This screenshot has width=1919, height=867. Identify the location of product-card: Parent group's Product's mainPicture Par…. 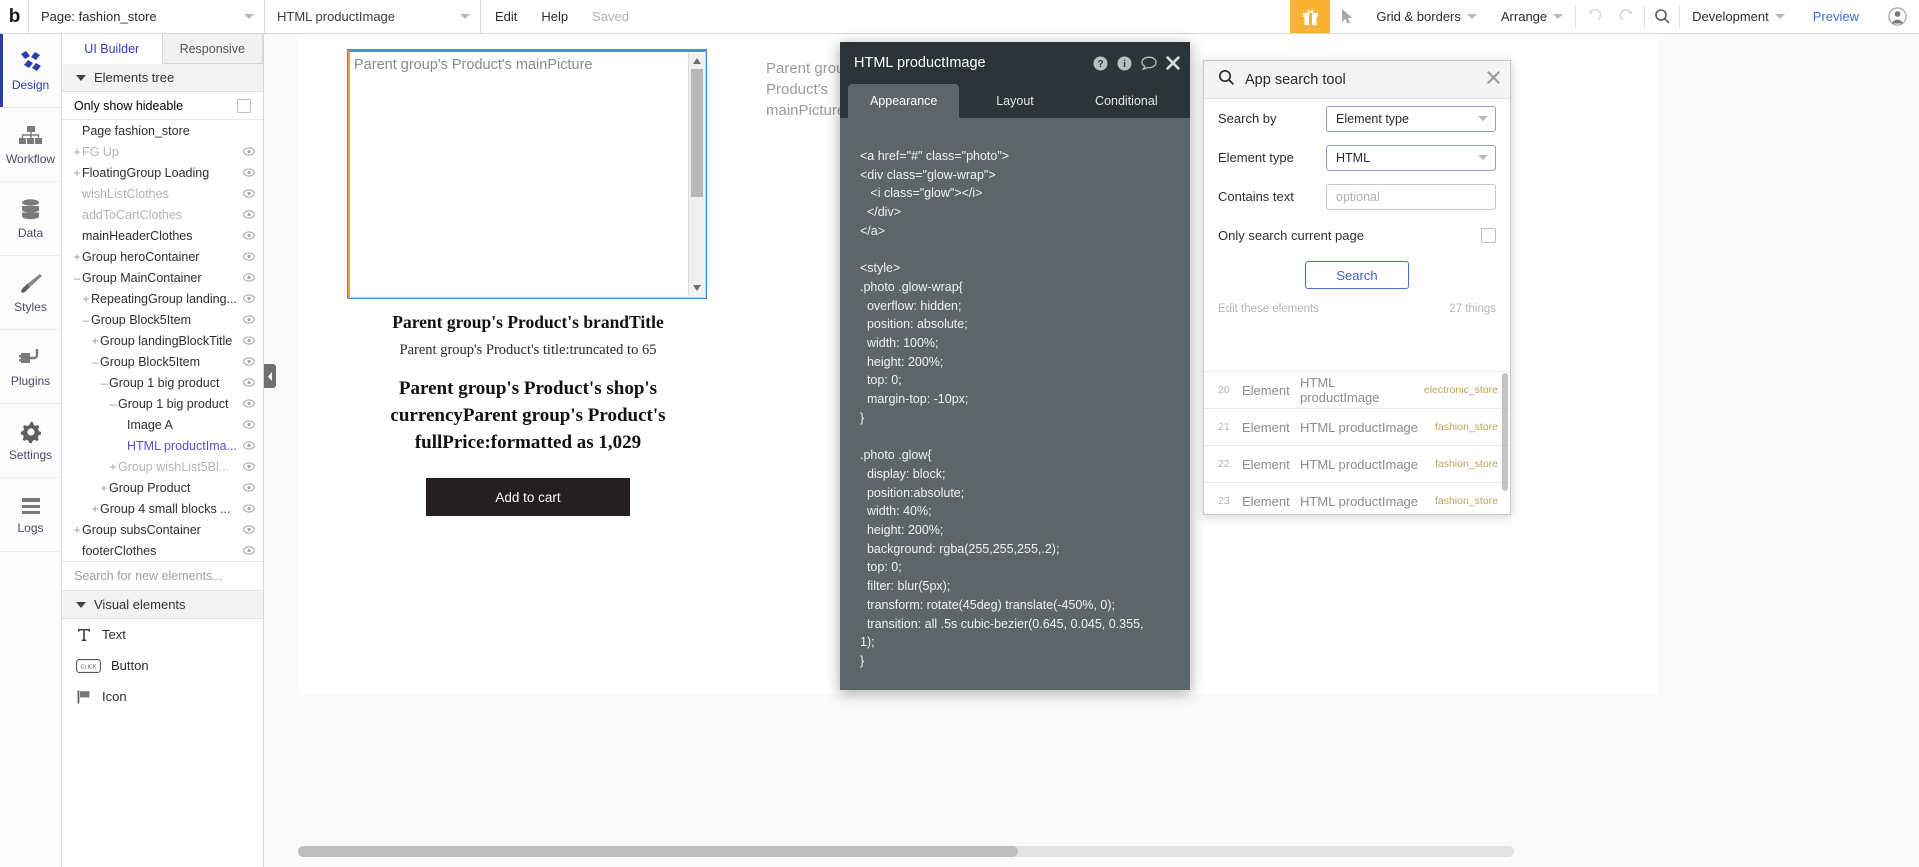
(527, 282).